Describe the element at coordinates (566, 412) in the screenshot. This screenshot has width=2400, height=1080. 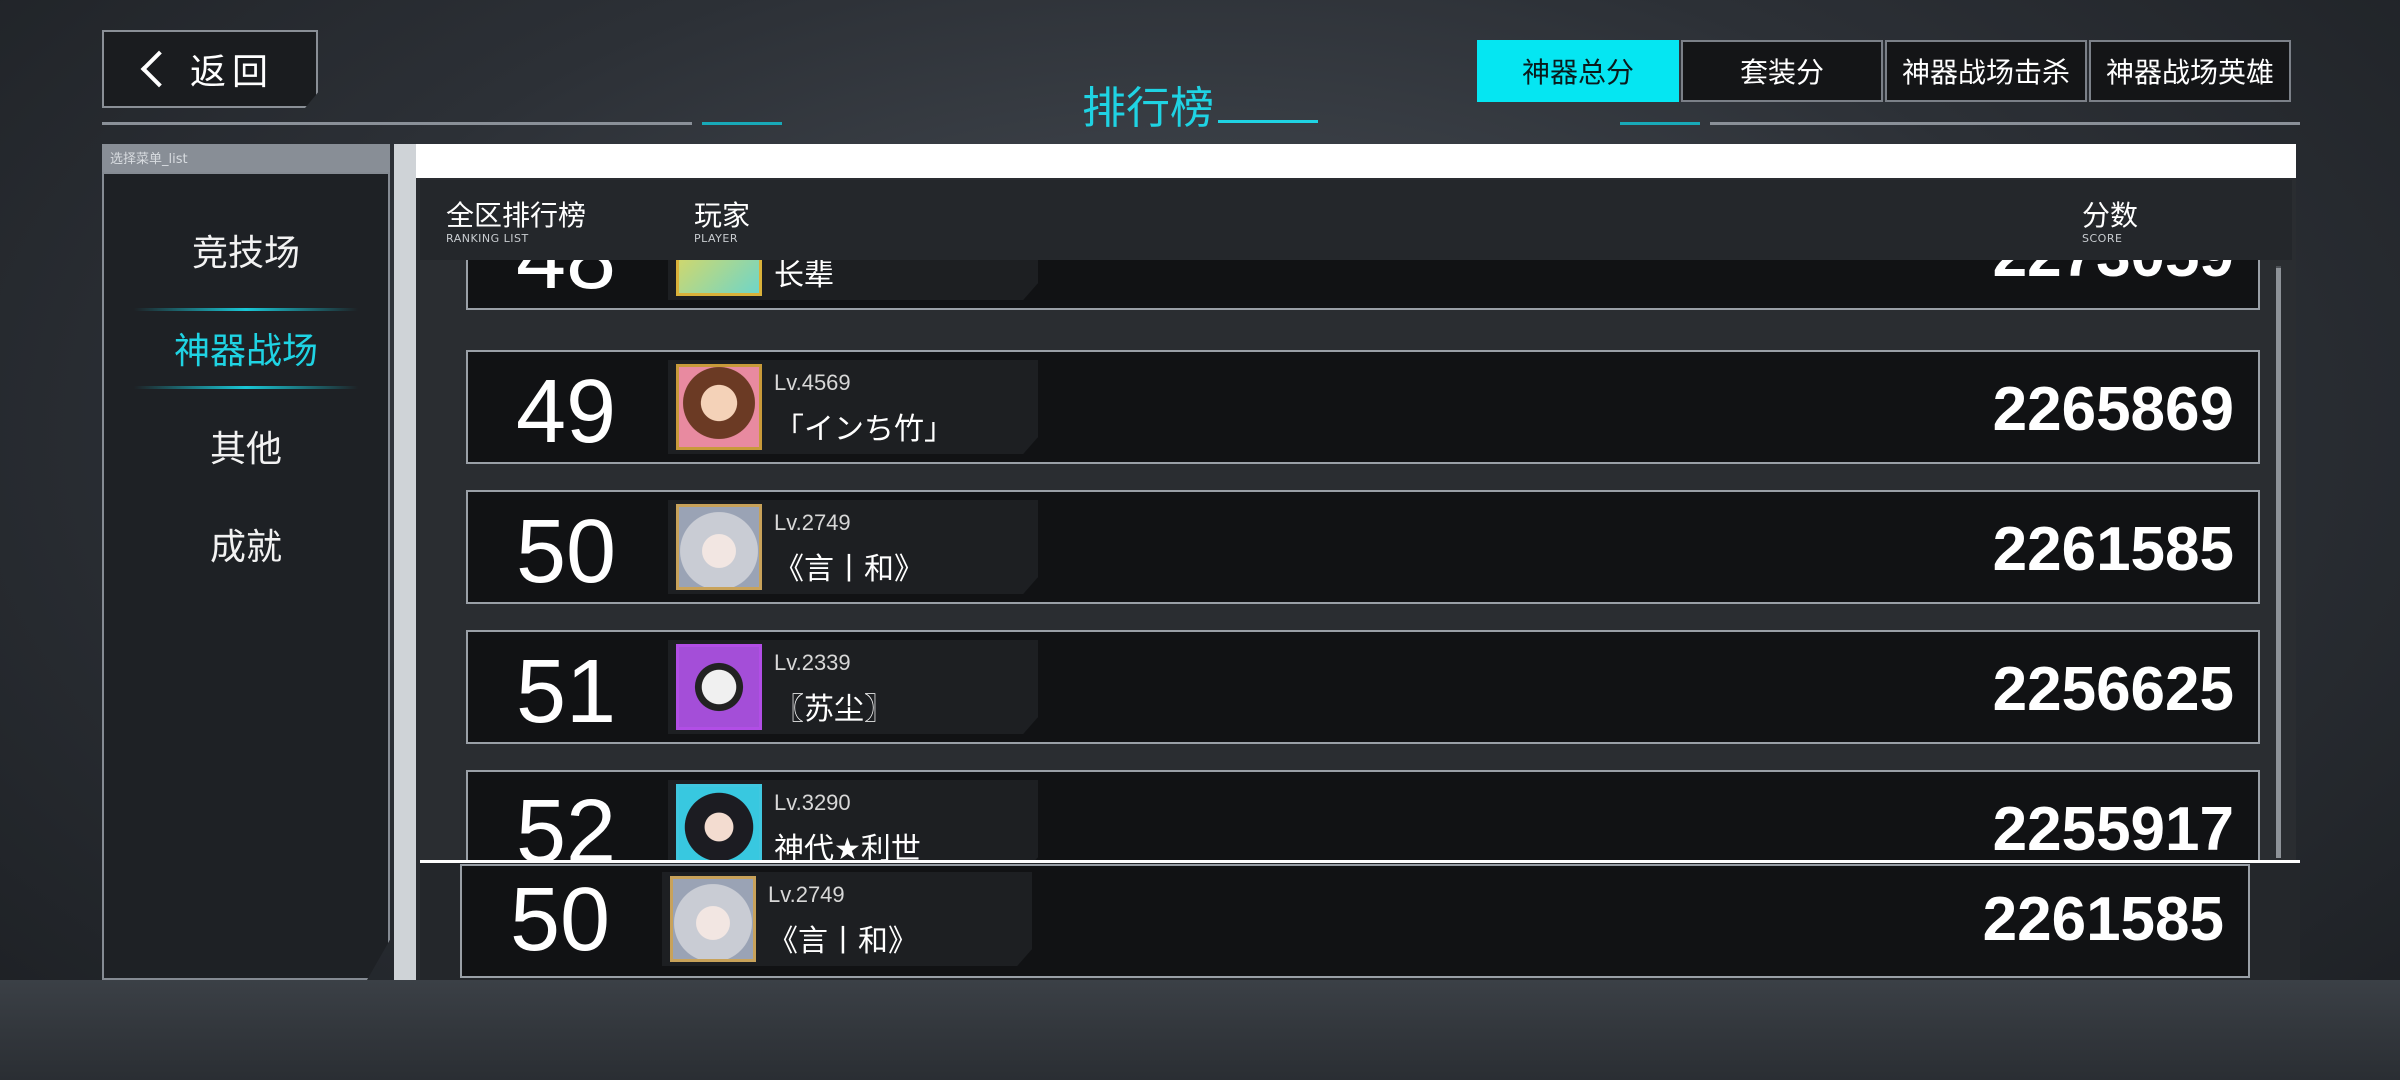
I see `rank-number: 49` at that location.